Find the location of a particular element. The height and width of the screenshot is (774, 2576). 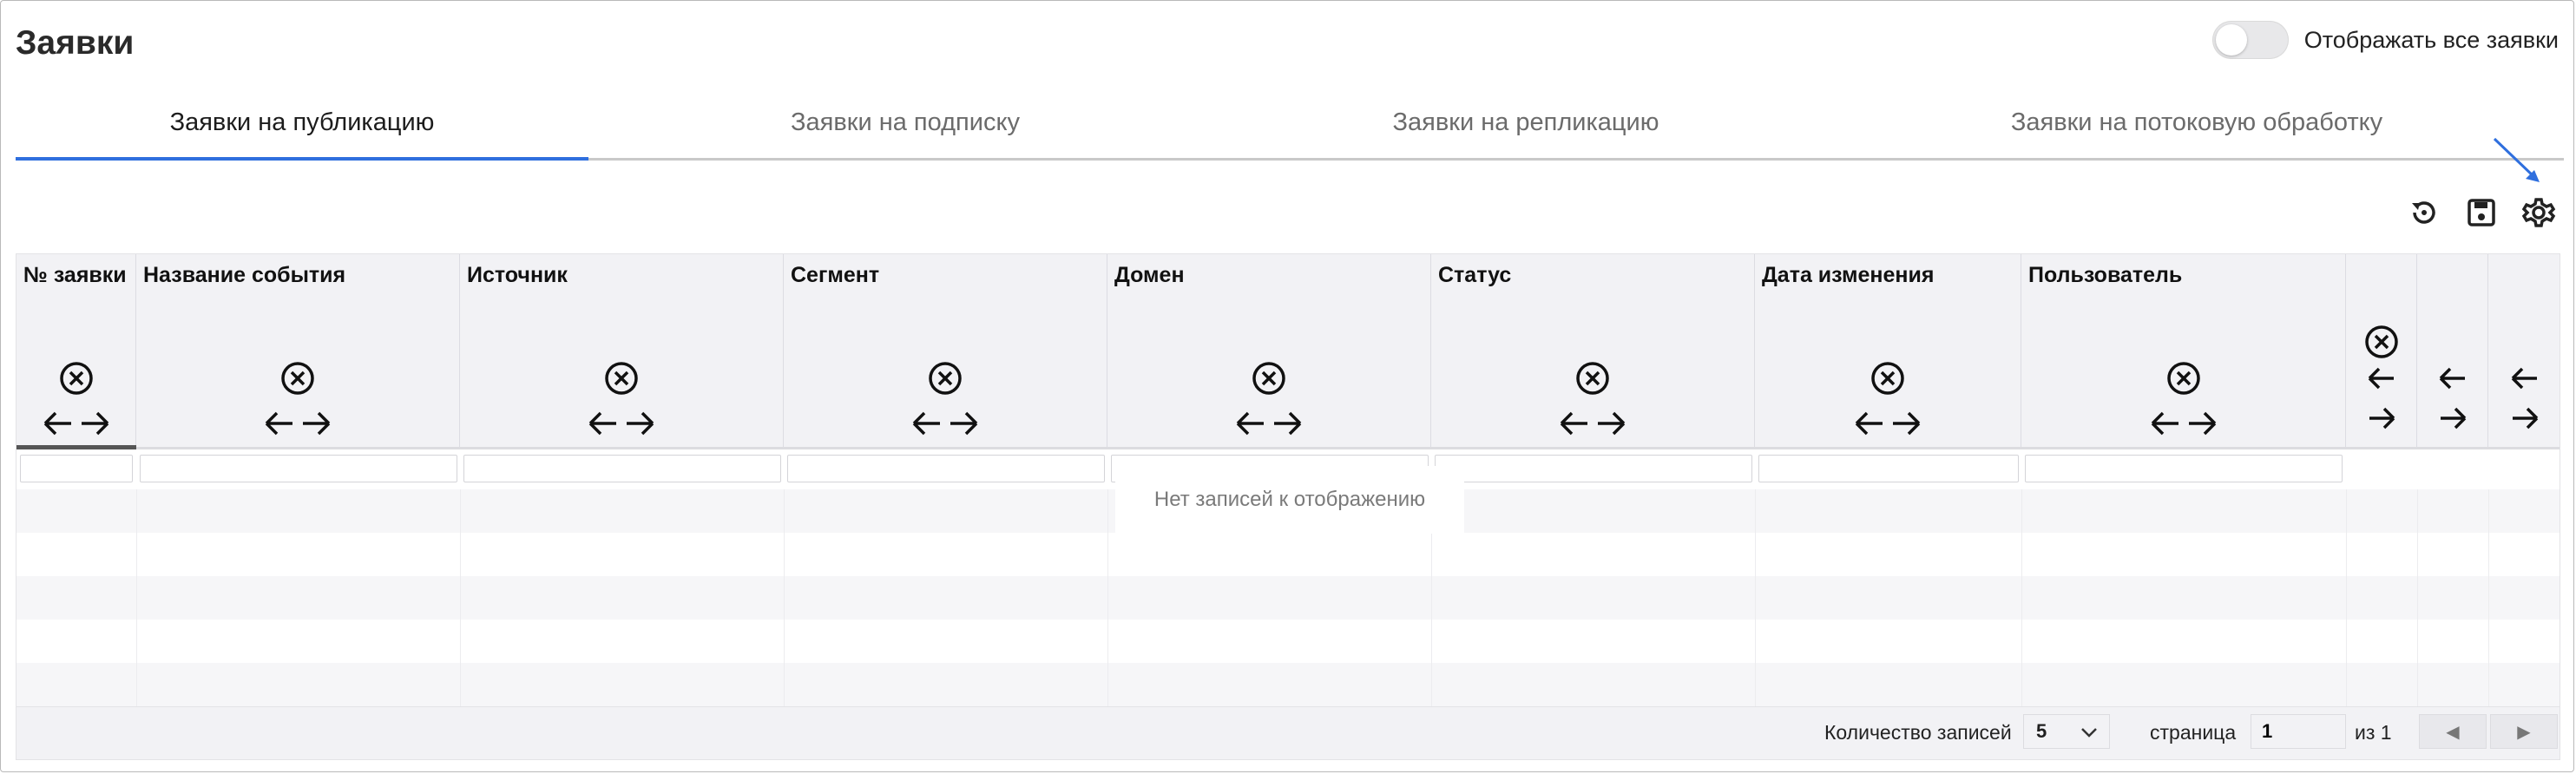

grid-toolbar is located at coordinates (2482, 213).